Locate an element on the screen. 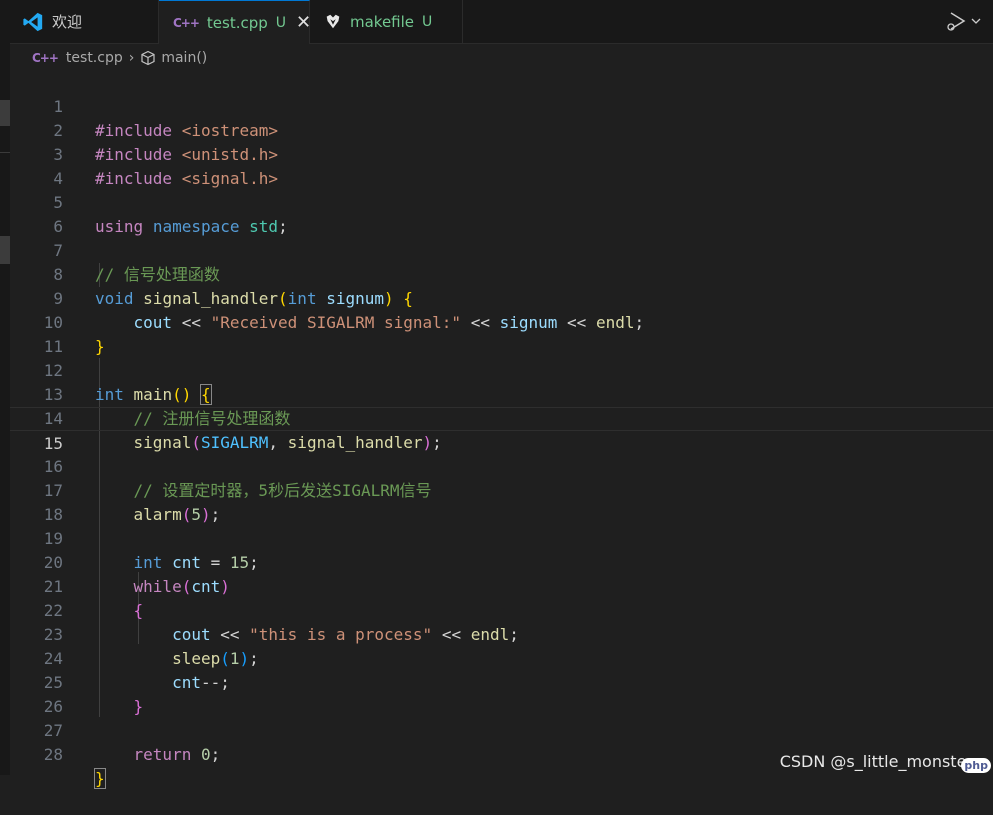 The height and width of the screenshot is (815, 993). code-line: 5 using namespace std; is located at coordinates (170, 214).